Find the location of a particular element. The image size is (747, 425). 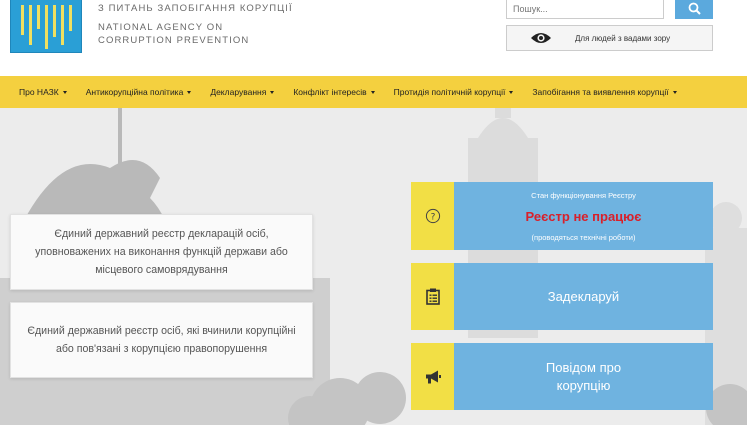

question-icon: ? is located at coordinates (432, 216).